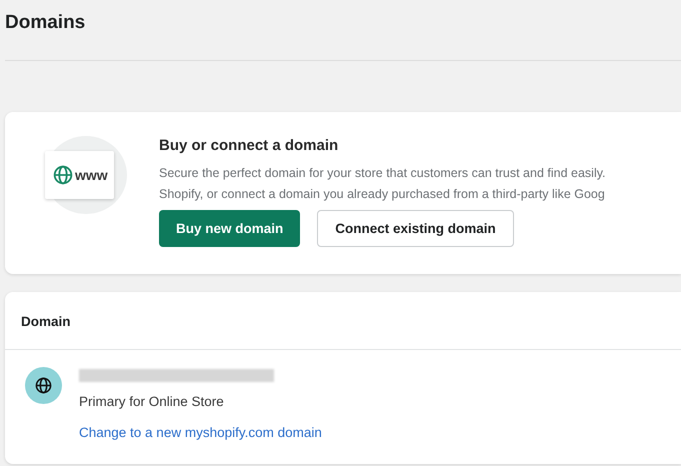  Describe the element at coordinates (343, 321) in the screenshot. I see `card-heading: Domain` at that location.